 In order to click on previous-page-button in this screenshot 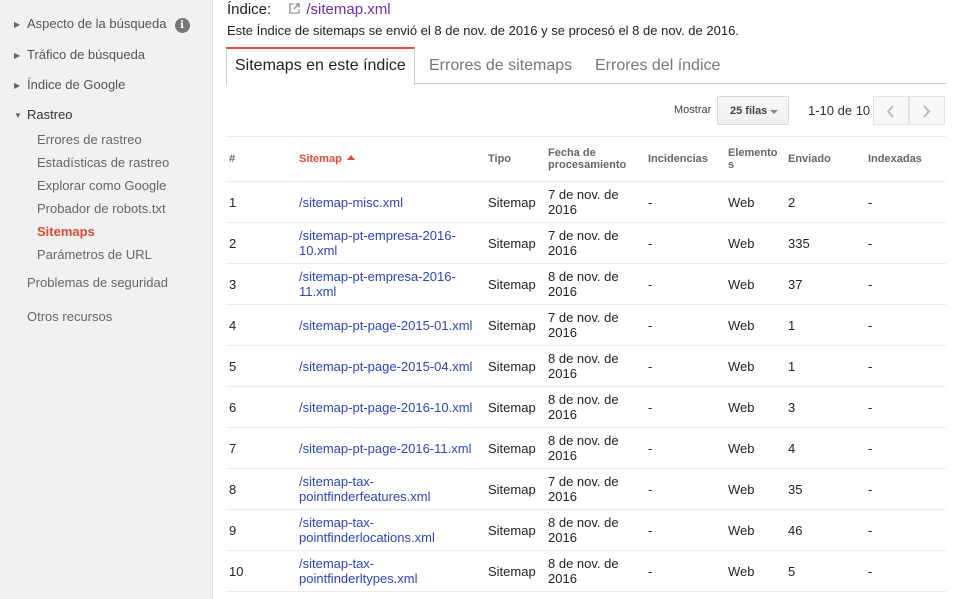, I will do `click(891, 110)`.